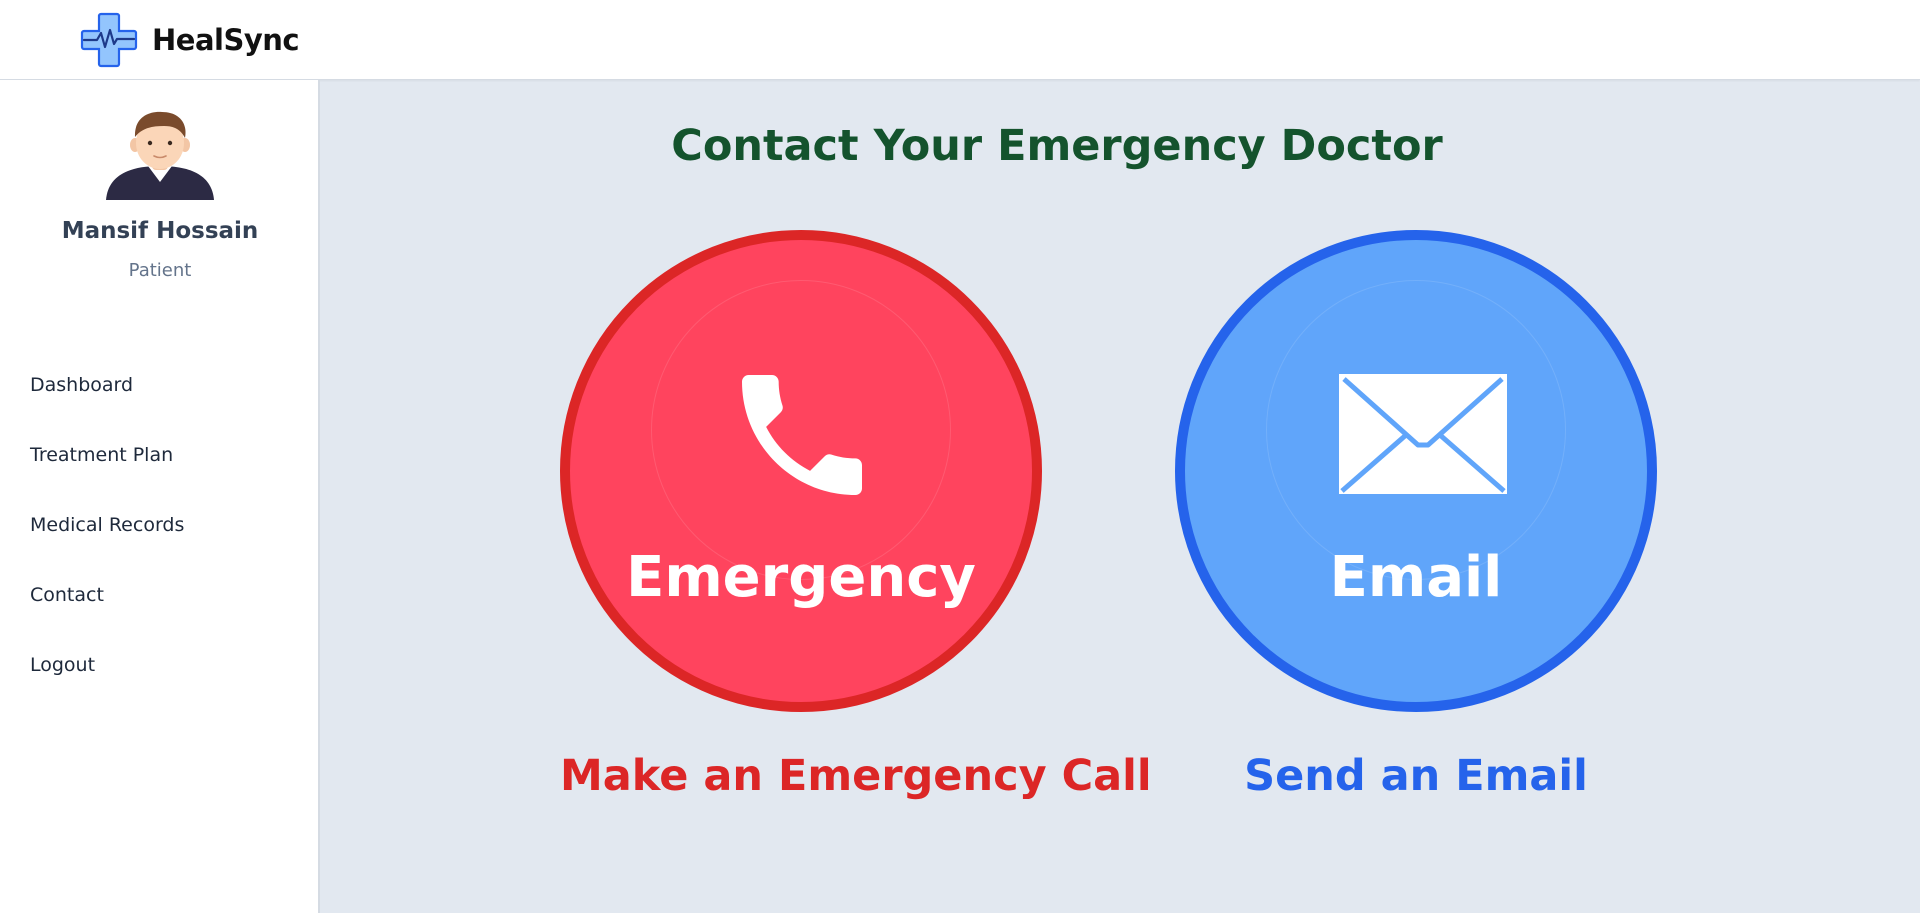 The image size is (1920, 913). I want to click on email-button: Email, so click(1416, 471).